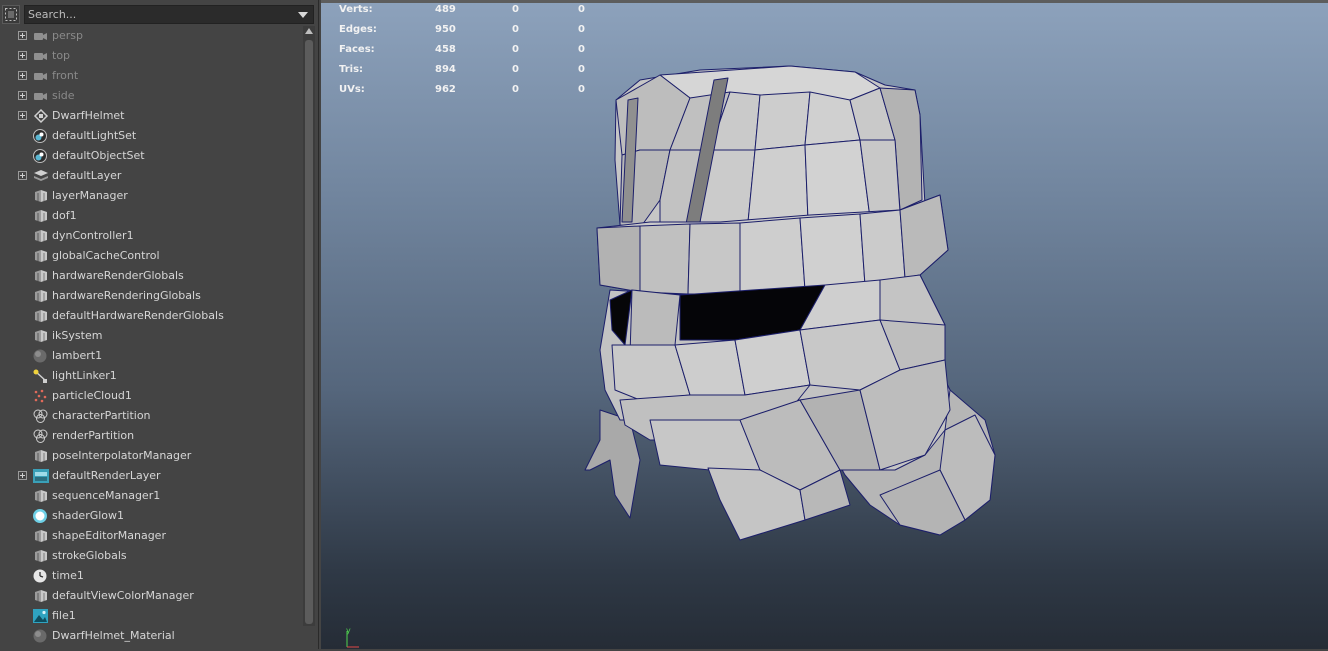 The width and height of the screenshot is (1328, 651). I want to click on outliner-item-label: front, so click(65, 75).